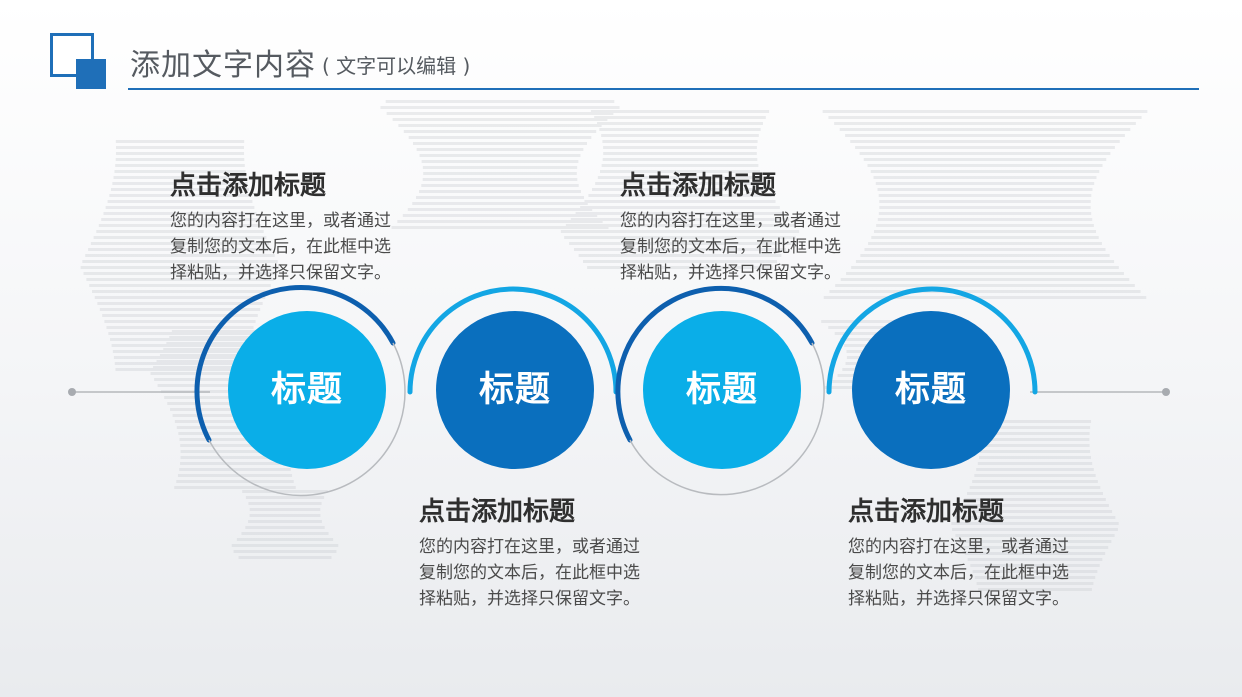 The height and width of the screenshot is (697, 1242). What do you see at coordinates (307, 390) in the screenshot?
I see `step-circle-1: 标题` at bounding box center [307, 390].